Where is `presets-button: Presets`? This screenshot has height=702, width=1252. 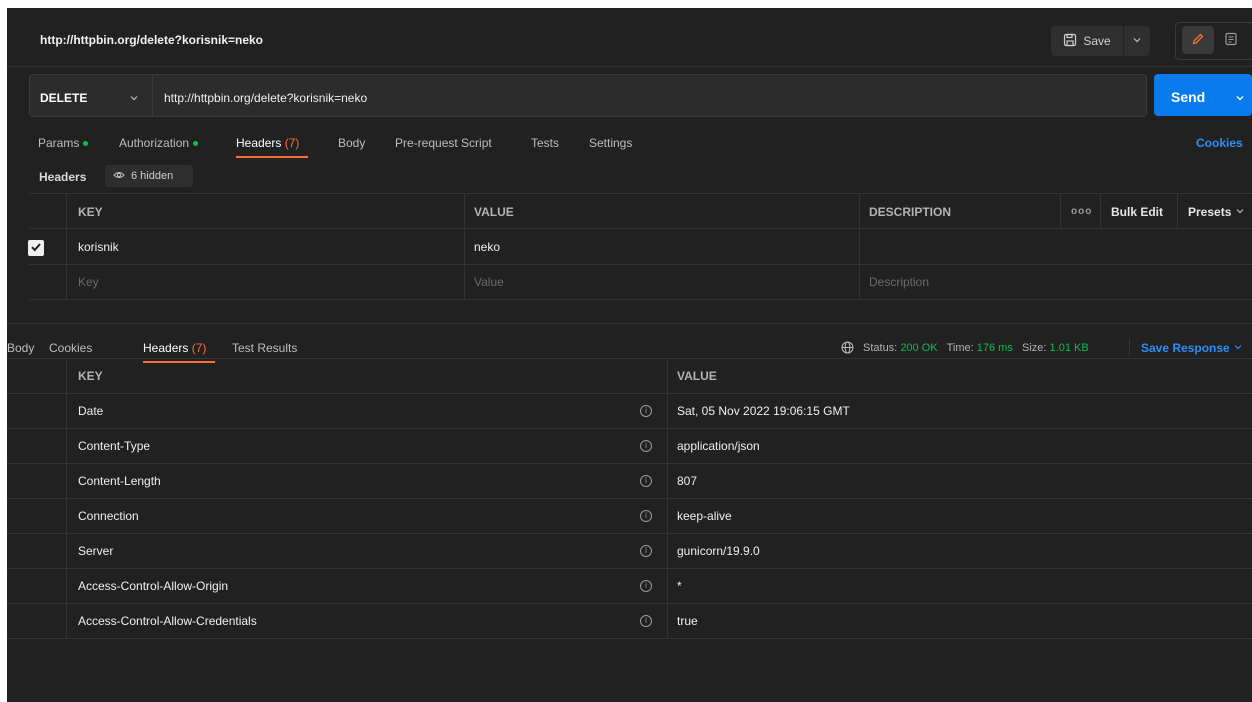
presets-button: Presets is located at coordinates (1216, 212).